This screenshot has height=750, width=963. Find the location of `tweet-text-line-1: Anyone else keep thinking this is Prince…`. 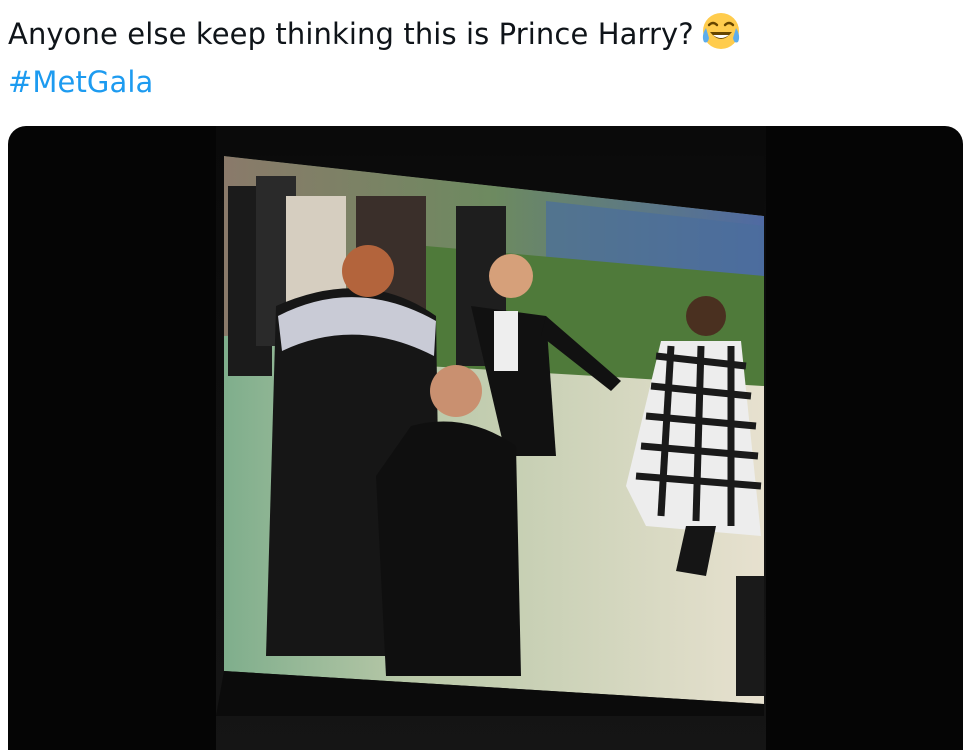

tweet-text-line-1: Anyone else keep thinking this is Prince… is located at coordinates (478, 34).